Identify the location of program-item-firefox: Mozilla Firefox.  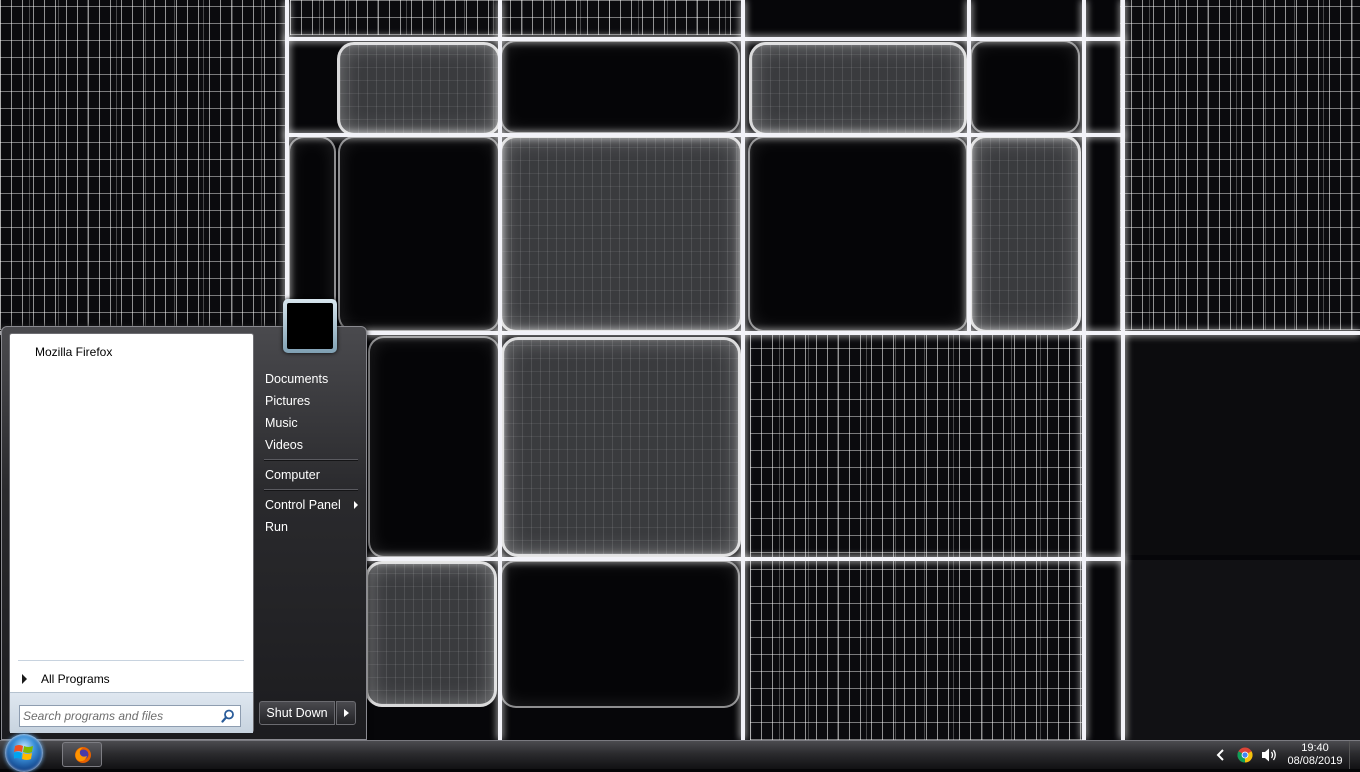
(130, 352).